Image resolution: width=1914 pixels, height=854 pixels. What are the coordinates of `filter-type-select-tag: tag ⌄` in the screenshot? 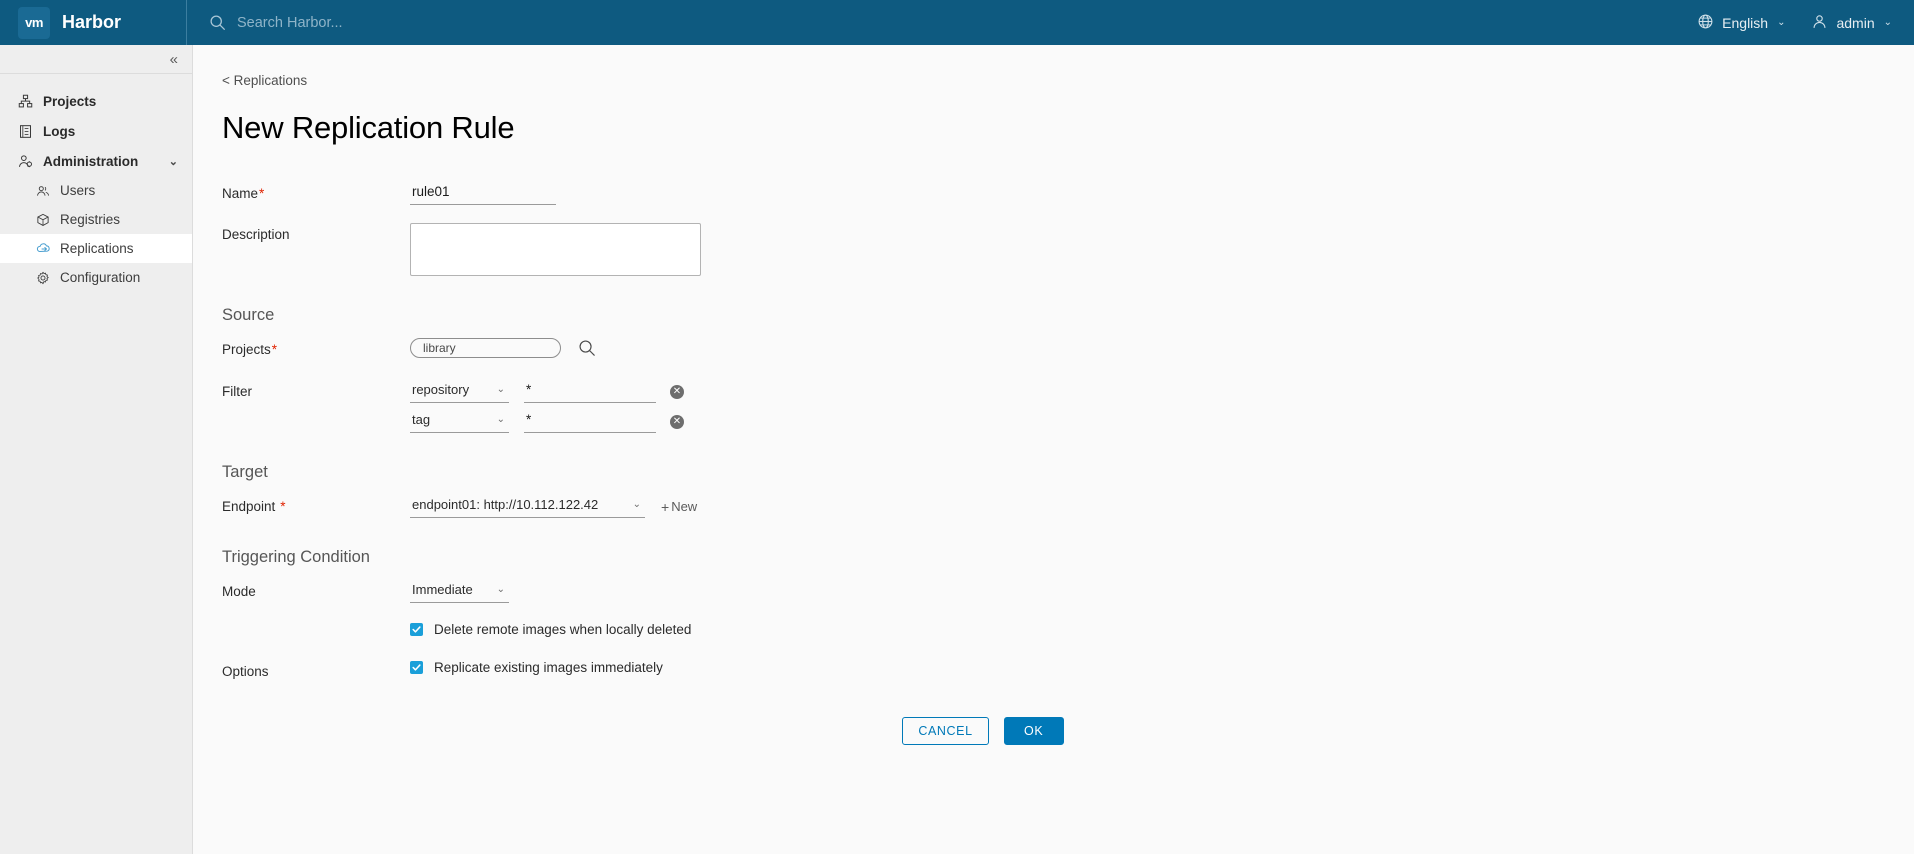 It's located at (459, 421).